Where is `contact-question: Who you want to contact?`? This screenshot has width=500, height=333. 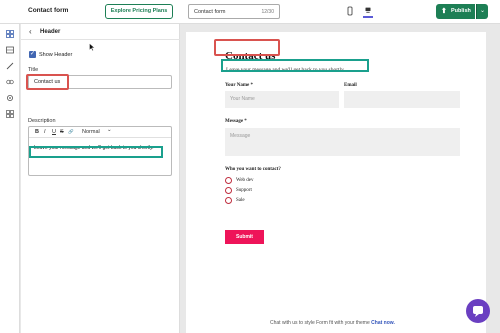
contact-question: Who you want to contact? is located at coordinates (253, 169).